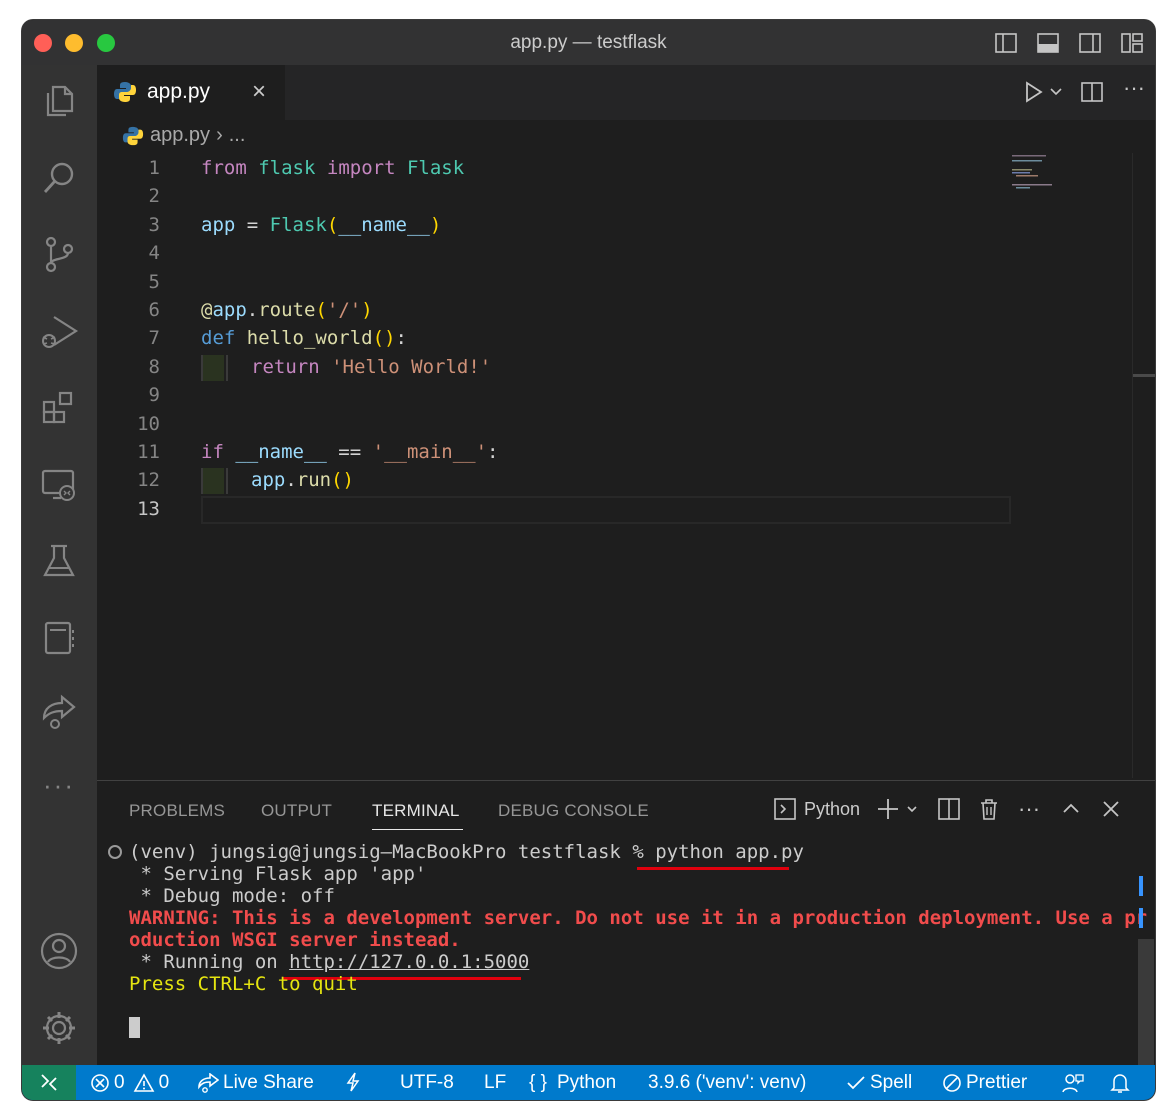  I want to click on operator: :, so click(493, 452).